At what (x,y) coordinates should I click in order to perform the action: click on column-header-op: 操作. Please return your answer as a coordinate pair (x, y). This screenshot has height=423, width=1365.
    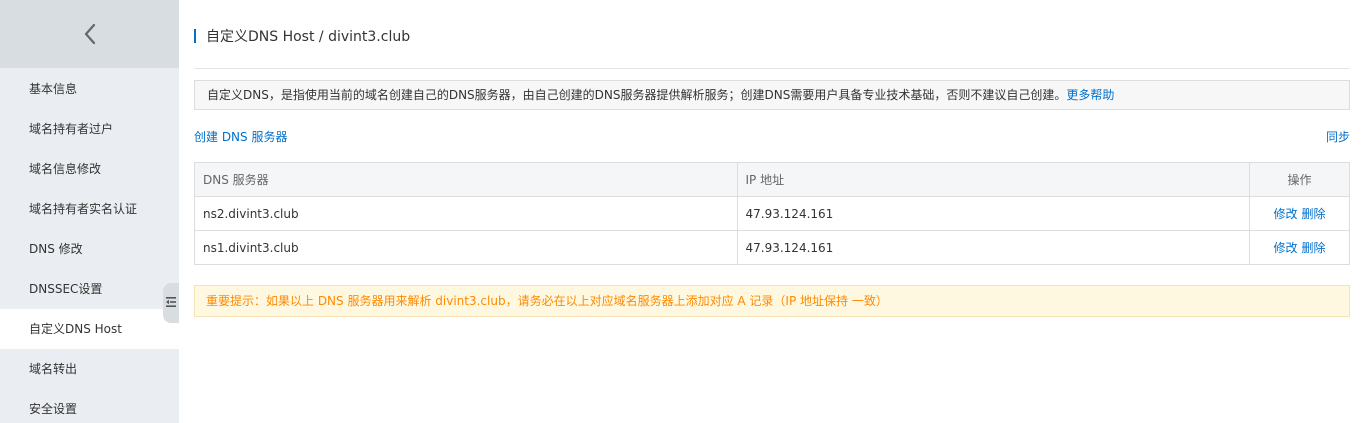
    Looking at the image, I should click on (1299, 179).